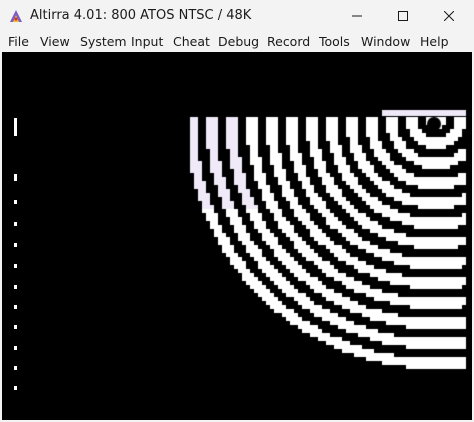  I want to click on minimize-button, so click(357, 16).